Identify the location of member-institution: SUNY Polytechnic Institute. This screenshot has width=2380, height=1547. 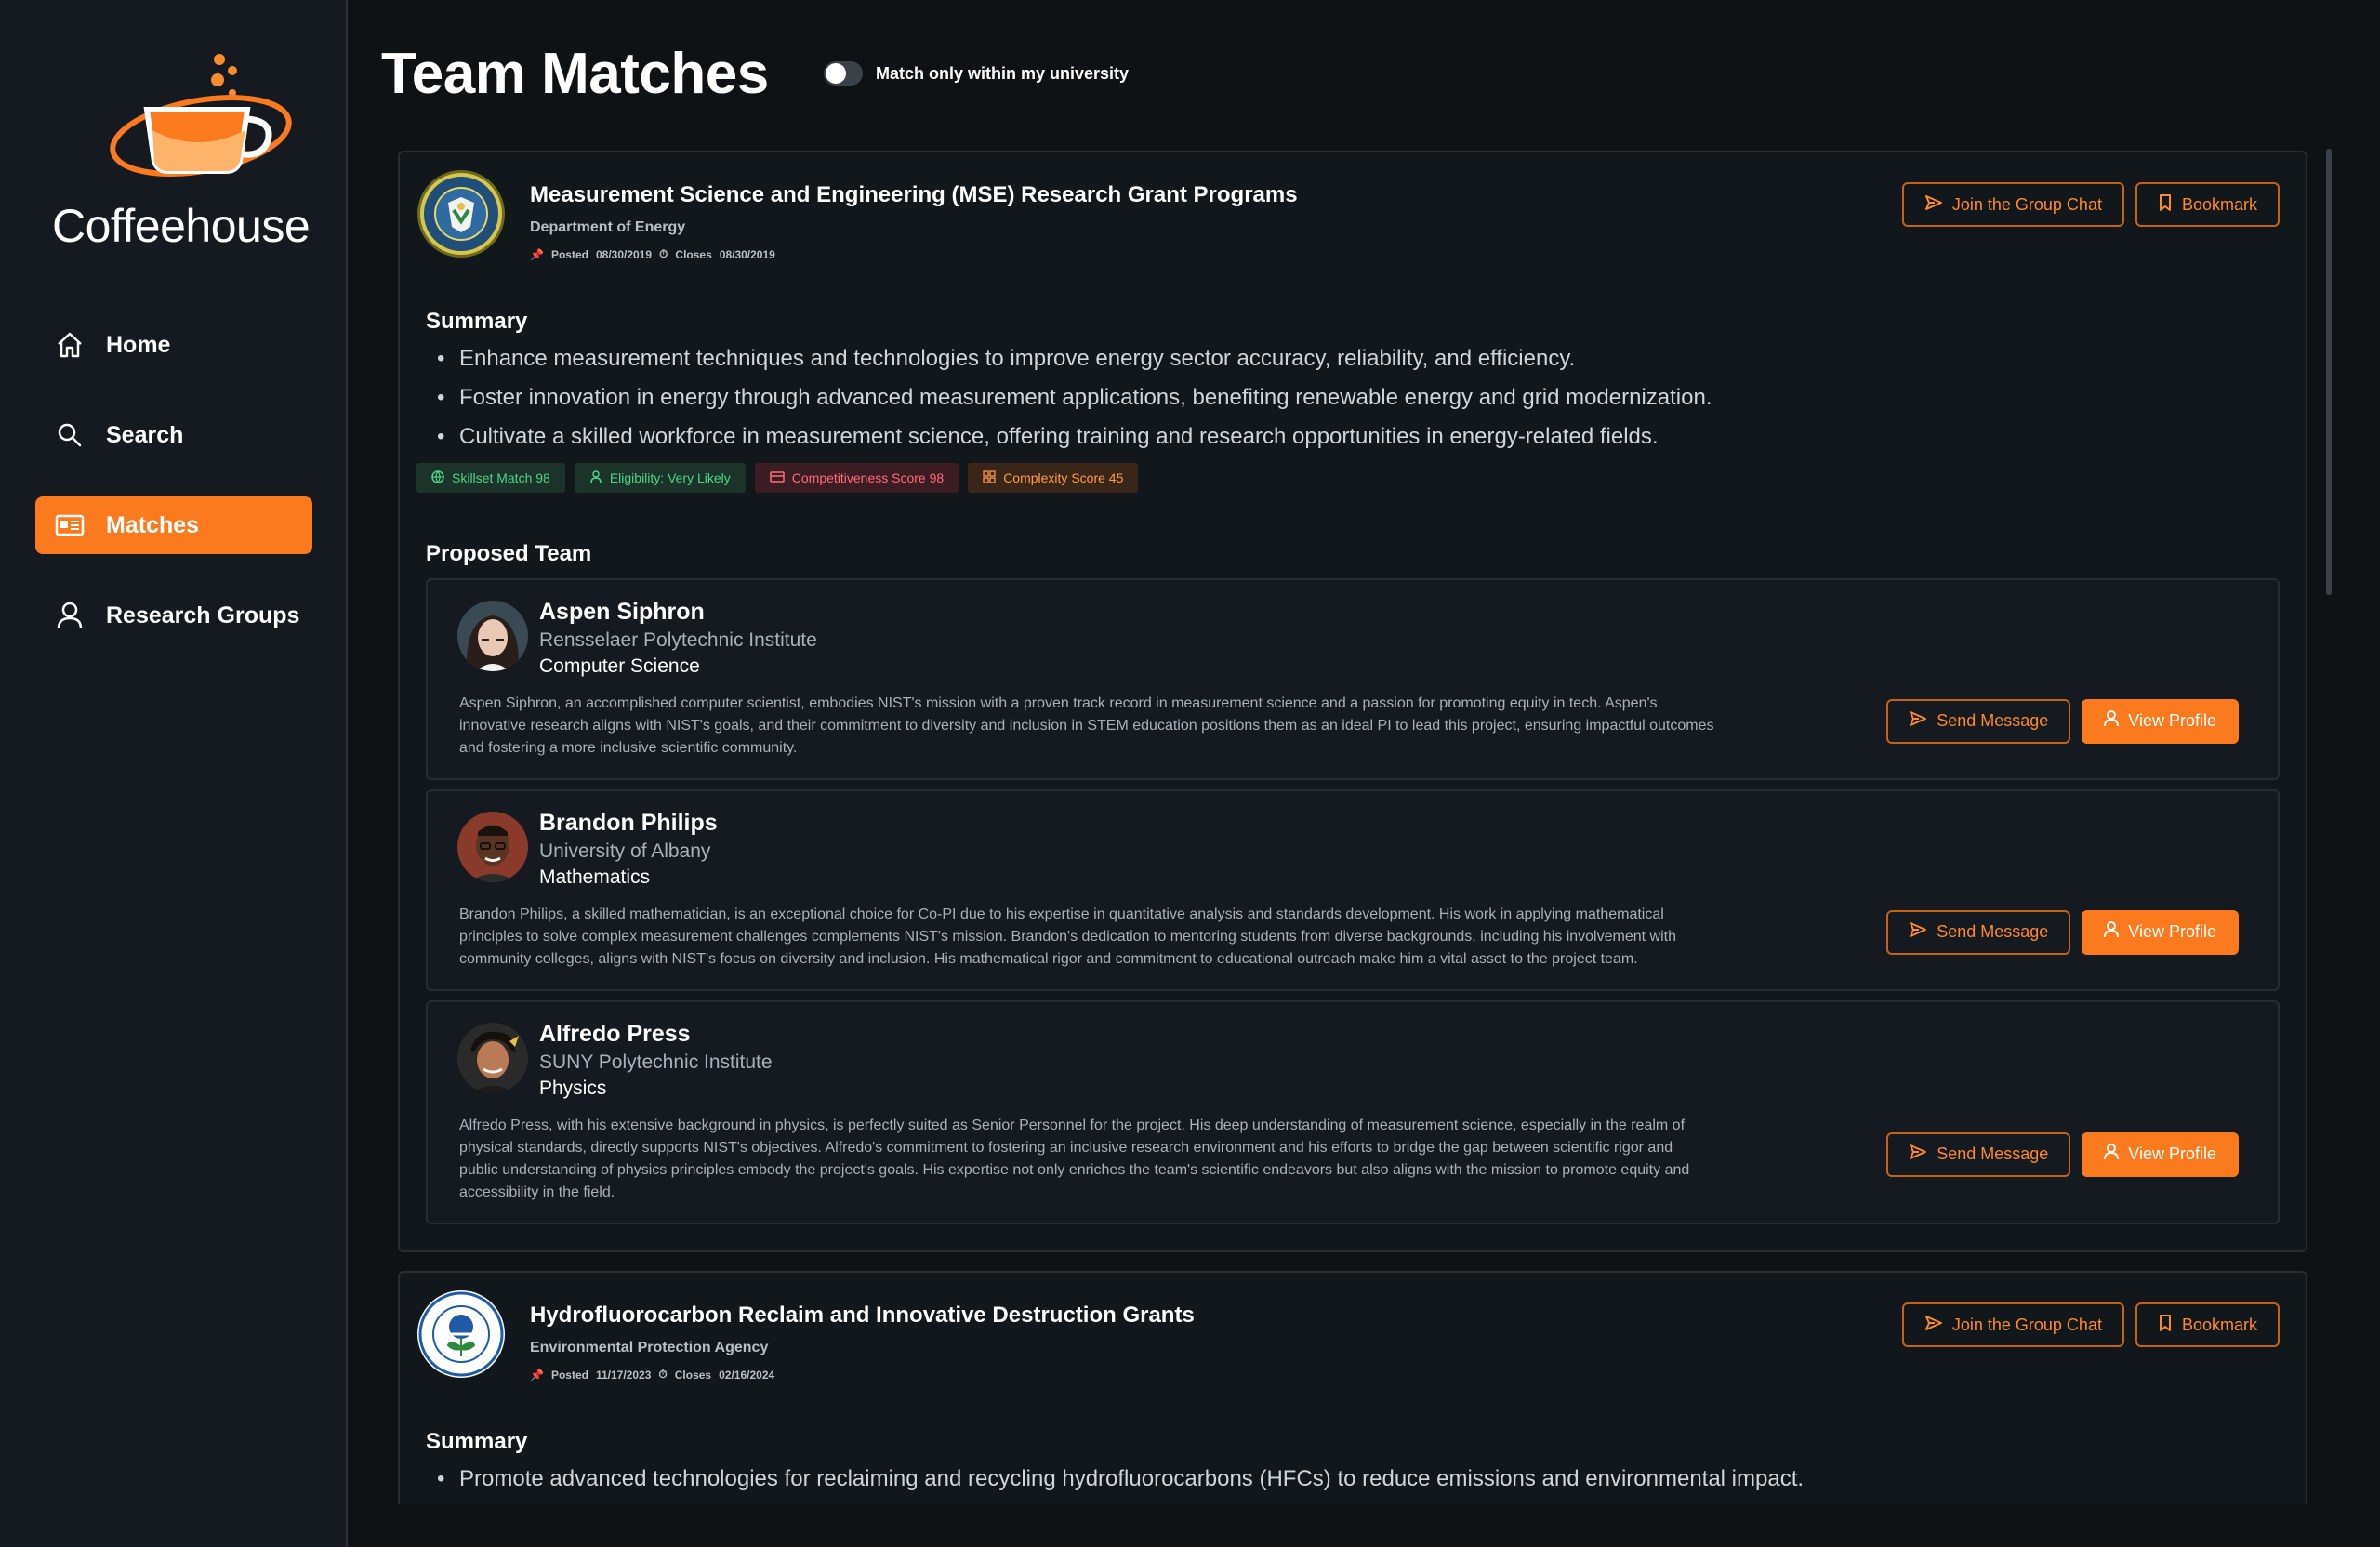
(656, 1062).